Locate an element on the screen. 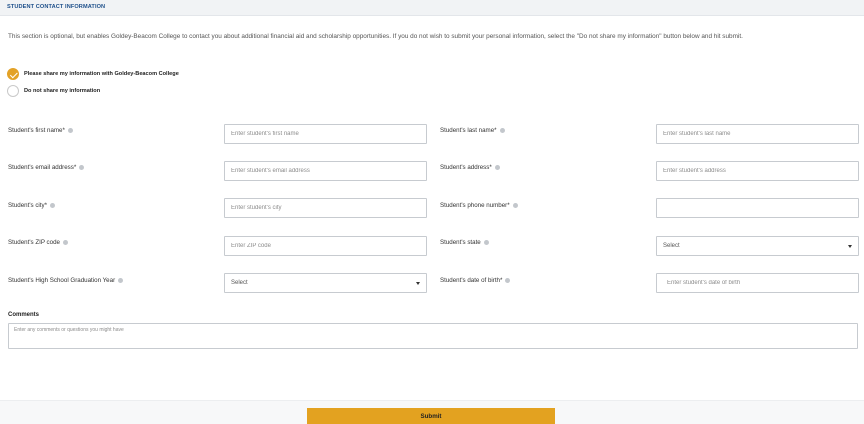  comments-label: Comments is located at coordinates (24, 315).